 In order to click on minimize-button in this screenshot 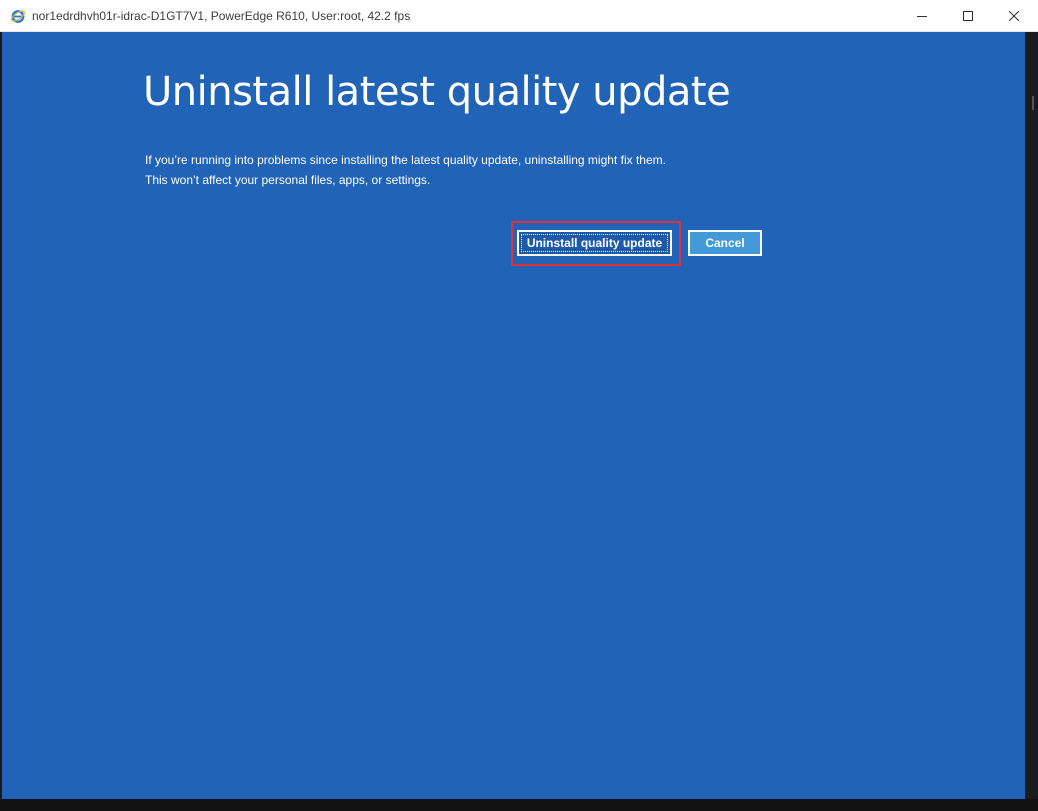, I will do `click(922, 16)`.